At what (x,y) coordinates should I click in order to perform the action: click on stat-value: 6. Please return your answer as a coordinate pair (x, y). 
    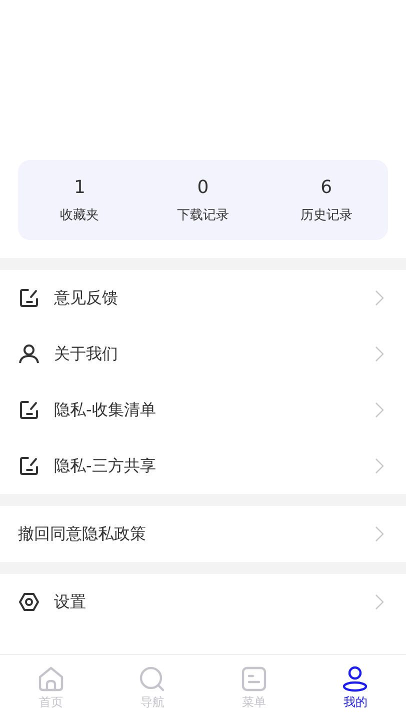
    Looking at the image, I should click on (326, 187).